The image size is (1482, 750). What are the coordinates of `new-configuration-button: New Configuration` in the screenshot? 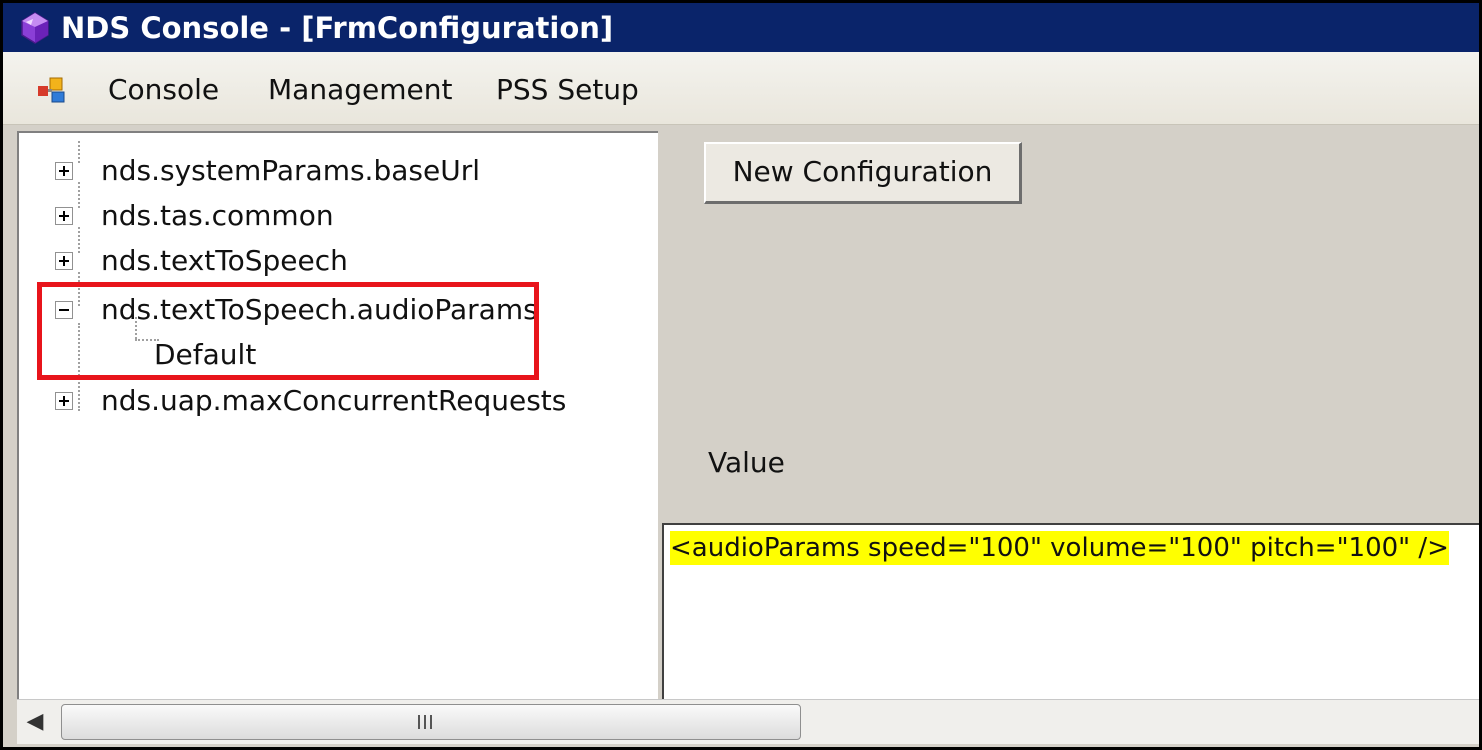 It's located at (863, 173).